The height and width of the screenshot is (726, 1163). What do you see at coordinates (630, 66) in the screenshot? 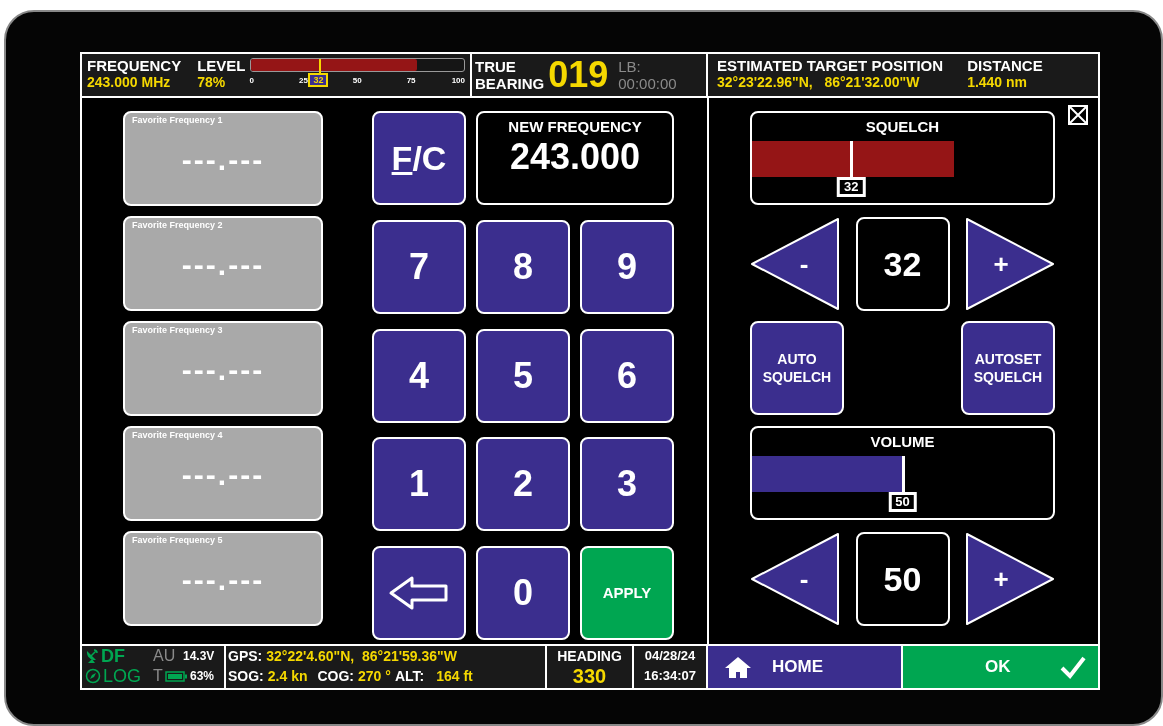
I see `lb-label: LB:` at bounding box center [630, 66].